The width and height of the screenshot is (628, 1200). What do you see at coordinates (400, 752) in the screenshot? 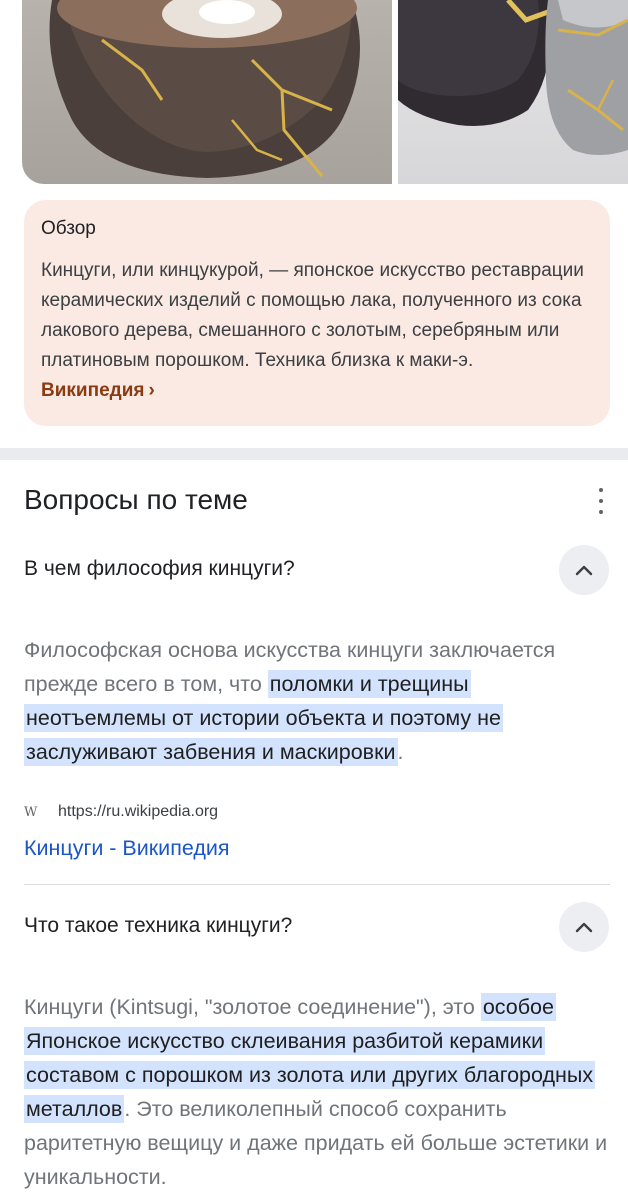
I see `answer-1-post: .` at bounding box center [400, 752].